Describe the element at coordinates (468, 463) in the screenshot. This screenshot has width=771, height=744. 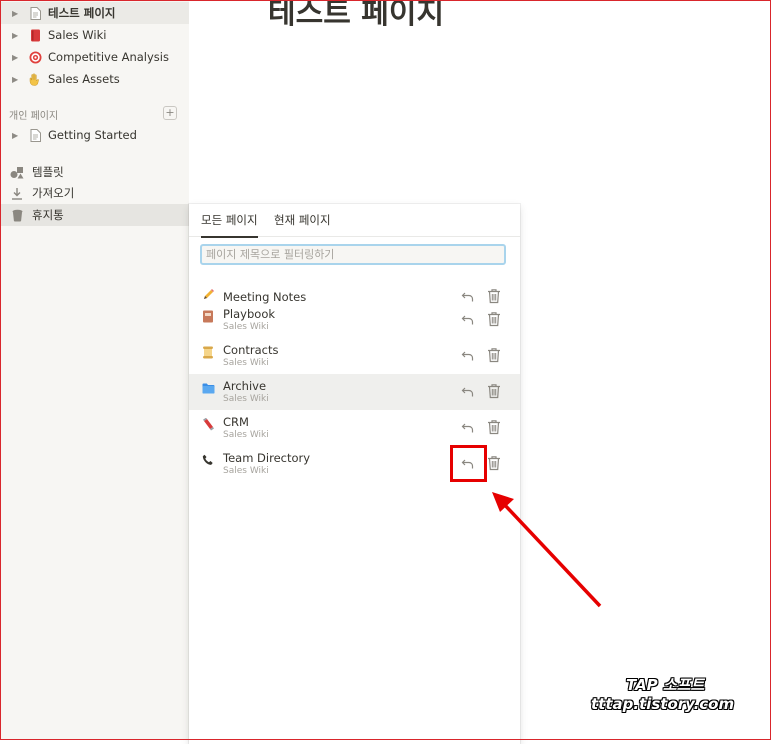
I see `annotation-highlight-box` at that location.